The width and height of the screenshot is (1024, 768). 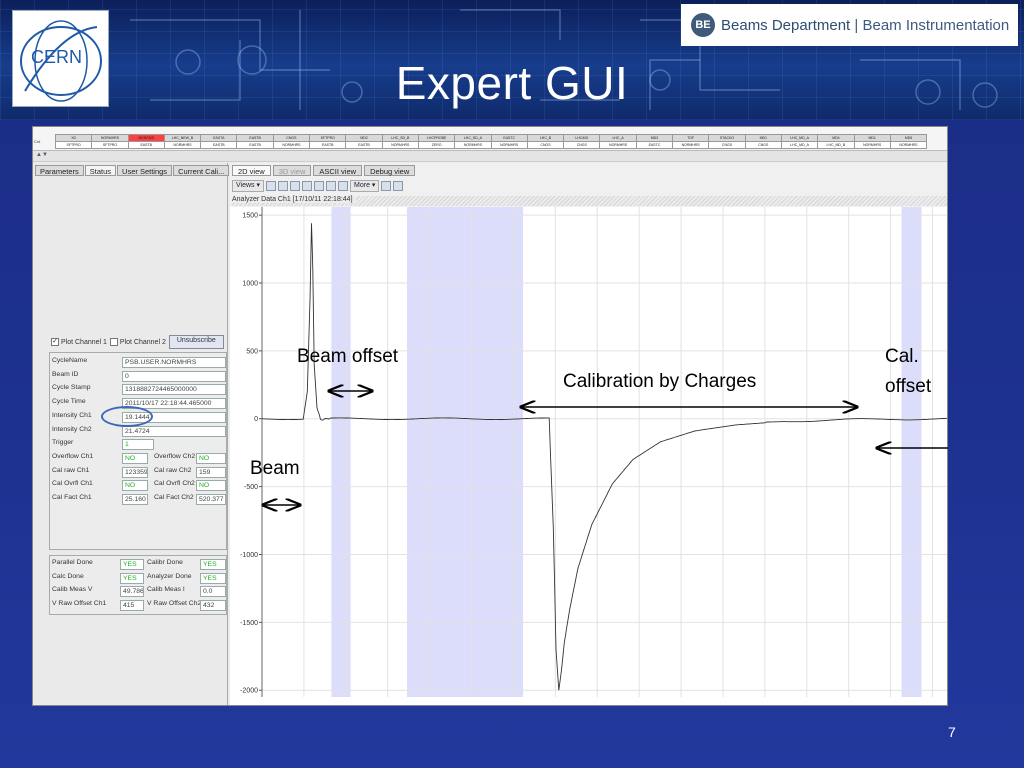 What do you see at coordinates (174, 390) in the screenshot?
I see `field-value: 1318882724465000000` at bounding box center [174, 390].